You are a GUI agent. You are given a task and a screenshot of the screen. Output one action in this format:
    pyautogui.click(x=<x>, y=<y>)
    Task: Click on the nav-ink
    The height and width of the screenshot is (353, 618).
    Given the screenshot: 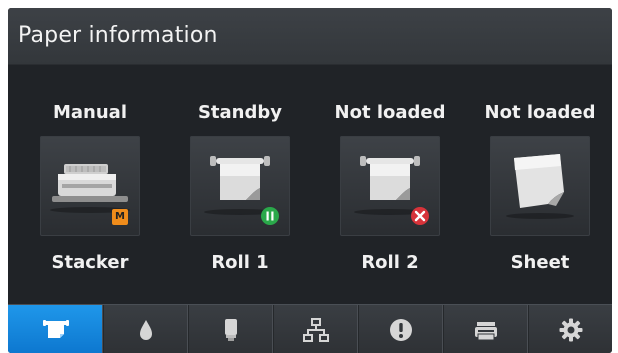 What is the action you would take?
    pyautogui.click(x=146, y=329)
    